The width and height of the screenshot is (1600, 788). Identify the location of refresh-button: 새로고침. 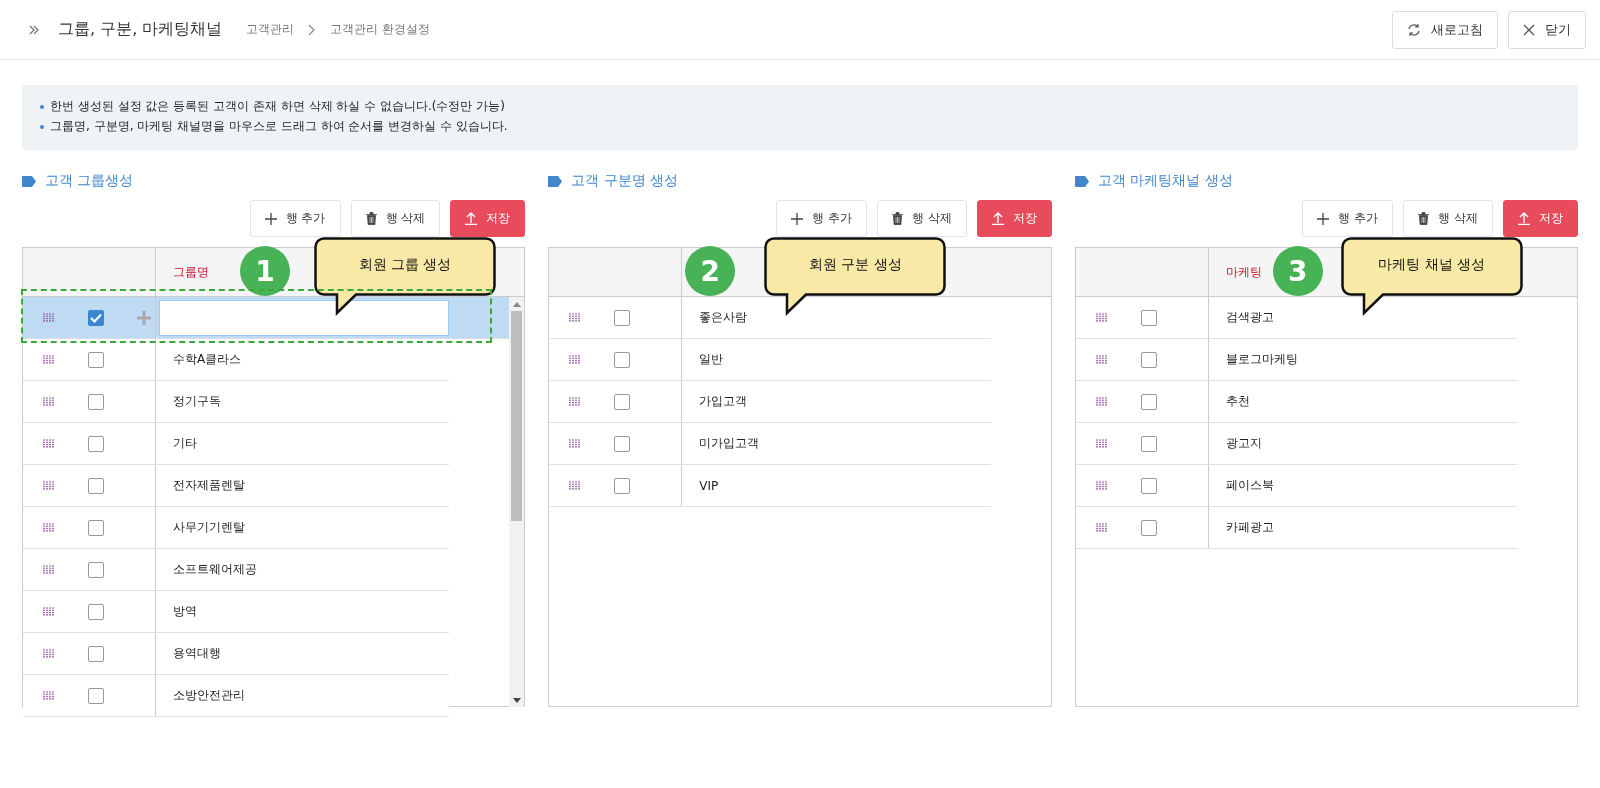
(1445, 29).